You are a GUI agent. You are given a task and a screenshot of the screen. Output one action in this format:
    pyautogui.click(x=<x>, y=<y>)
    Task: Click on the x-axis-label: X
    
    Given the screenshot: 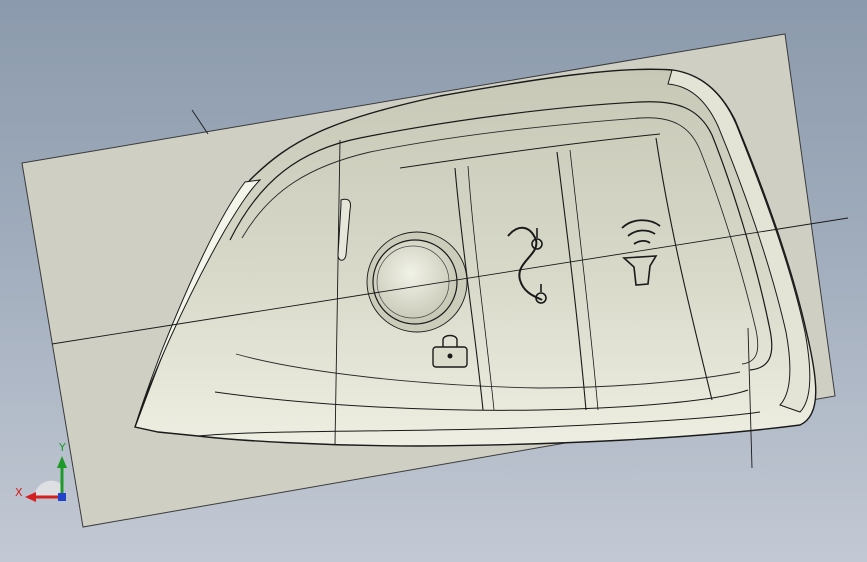 What is the action you would take?
    pyautogui.click(x=19, y=492)
    